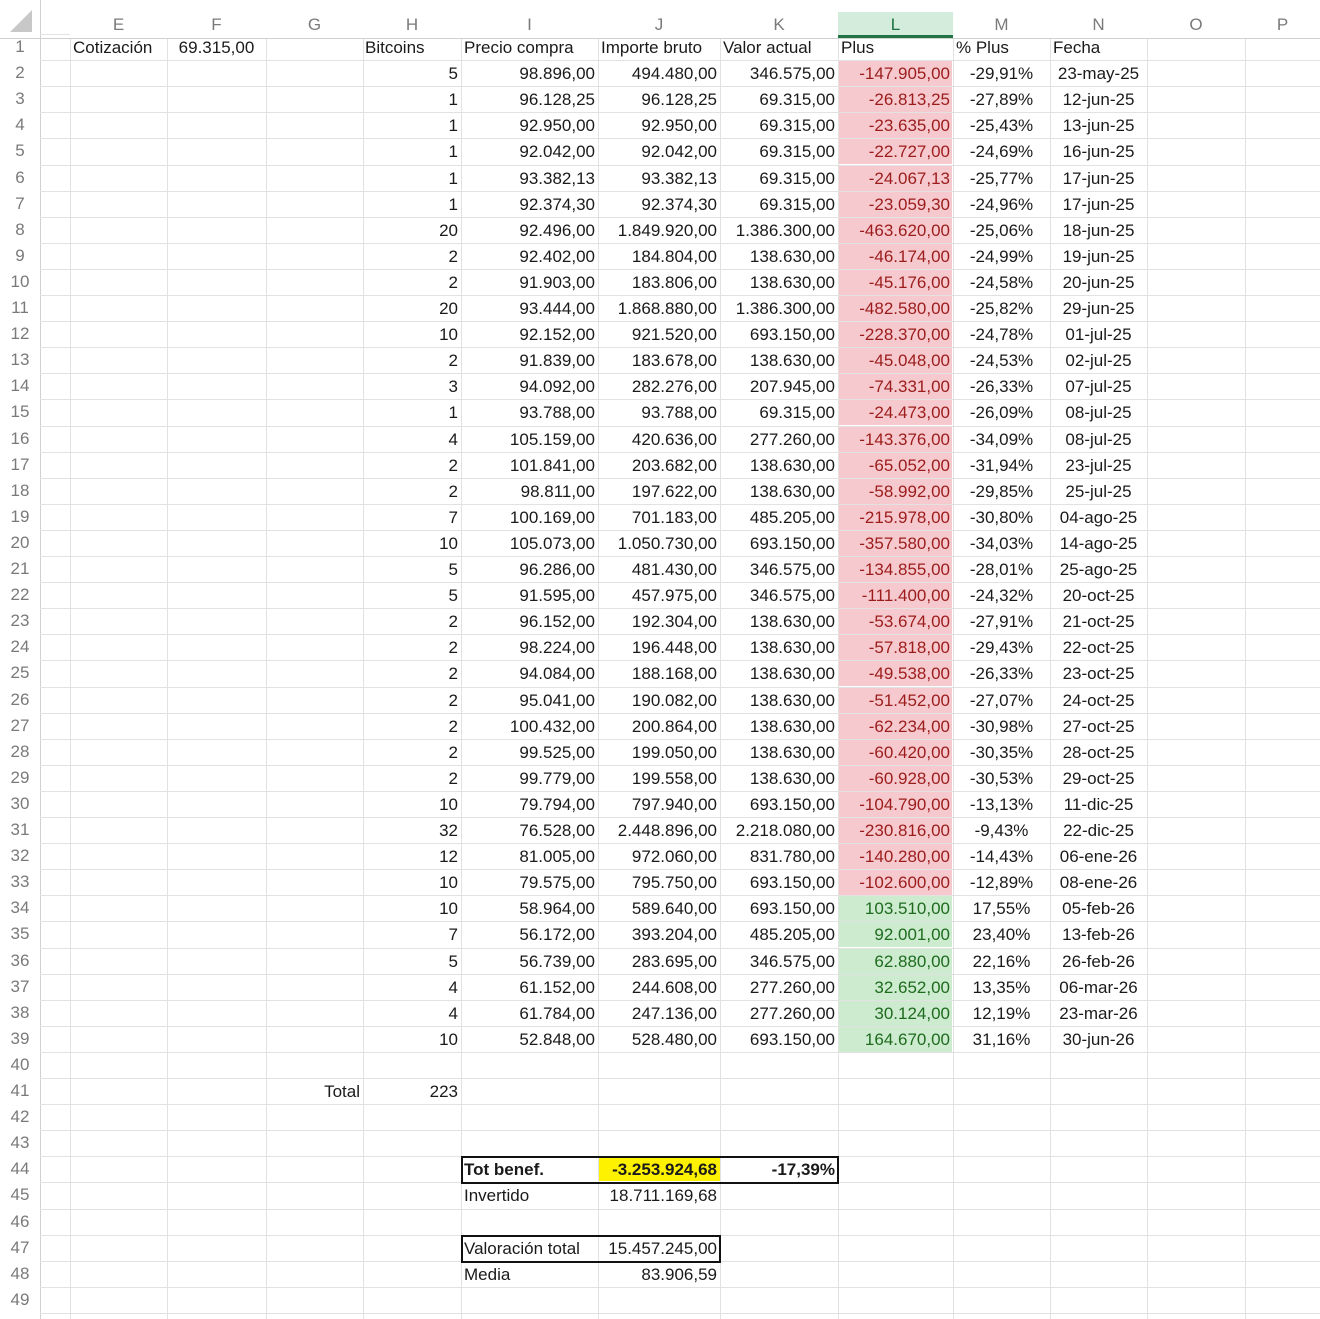 Image resolution: width=1320 pixels, height=1319 pixels. What do you see at coordinates (412, 73) in the screenshot?
I see `bitcoins-cell: 5` at bounding box center [412, 73].